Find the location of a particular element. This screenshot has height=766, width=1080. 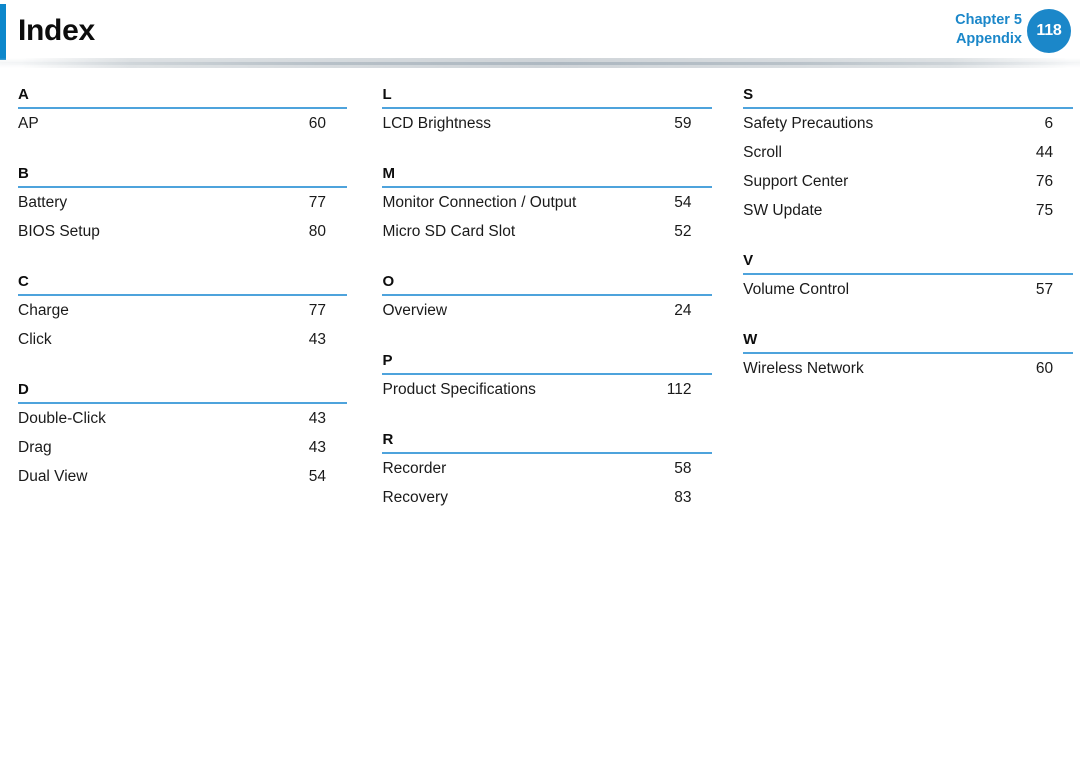

index-section-d: D Double-Click 43 Drag 43 Dual View 54 is located at coordinates (182, 439).